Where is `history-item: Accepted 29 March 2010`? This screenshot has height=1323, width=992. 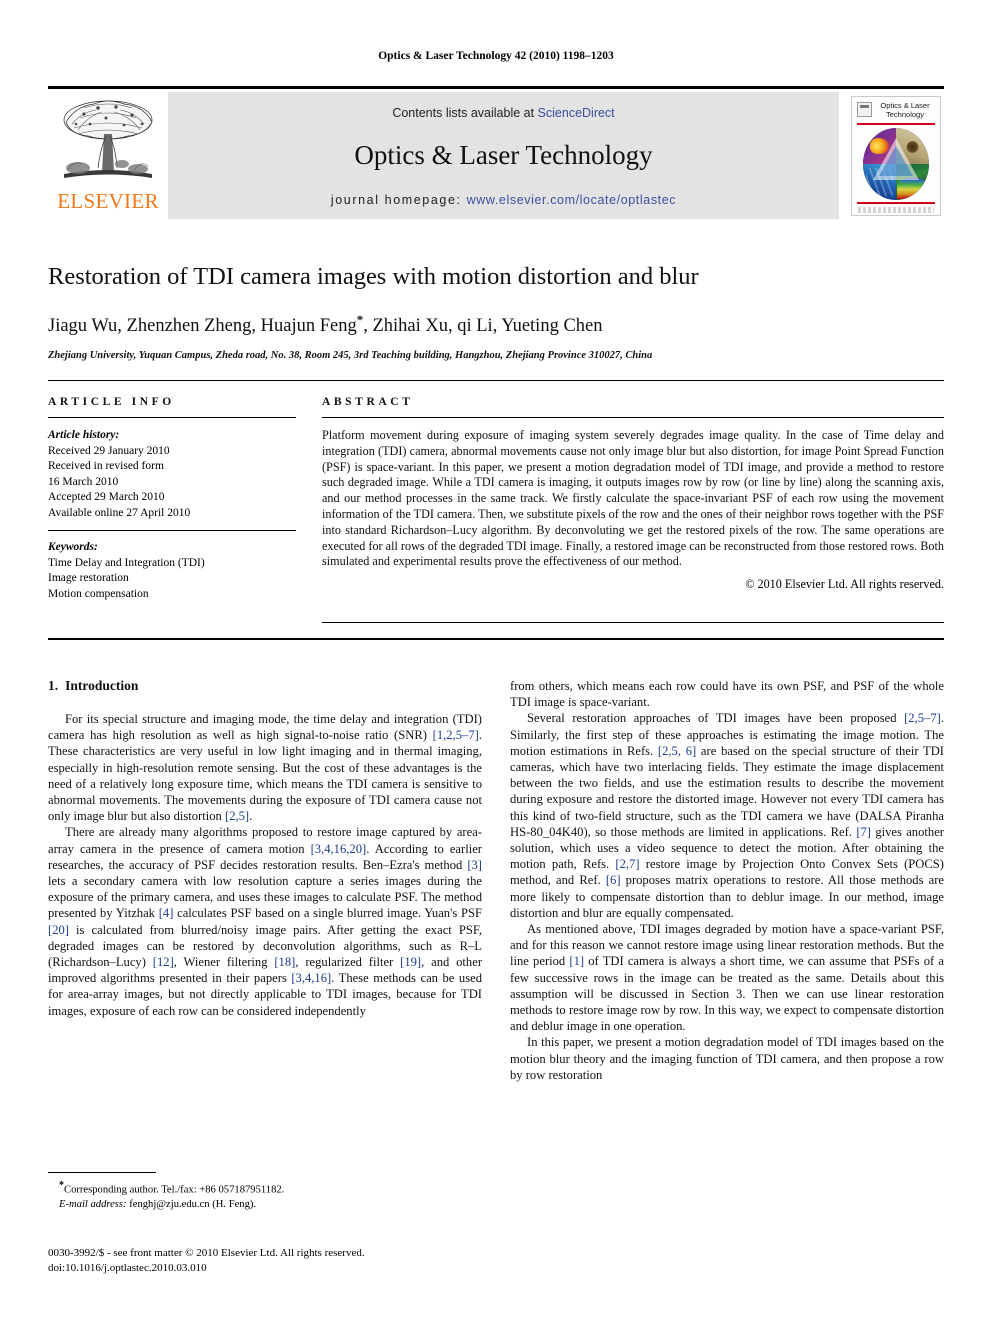 history-item: Accepted 29 March 2010 is located at coordinates (106, 497).